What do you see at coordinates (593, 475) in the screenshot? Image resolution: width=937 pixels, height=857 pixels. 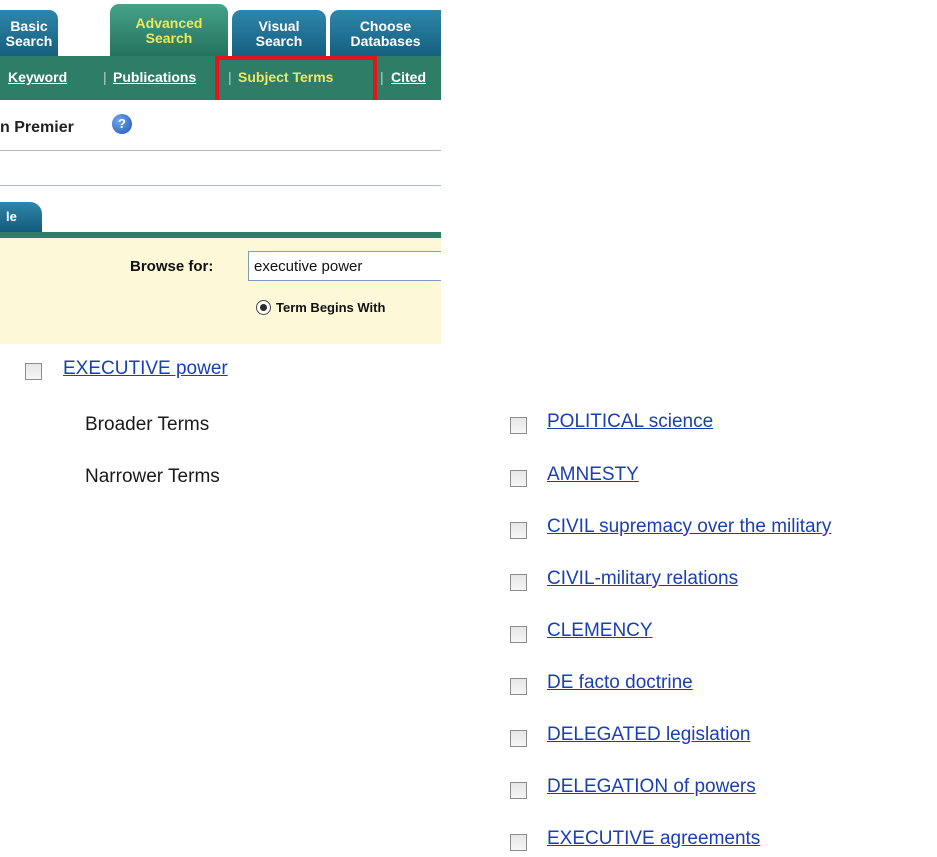 I see `term-link: AMNESTY` at bounding box center [593, 475].